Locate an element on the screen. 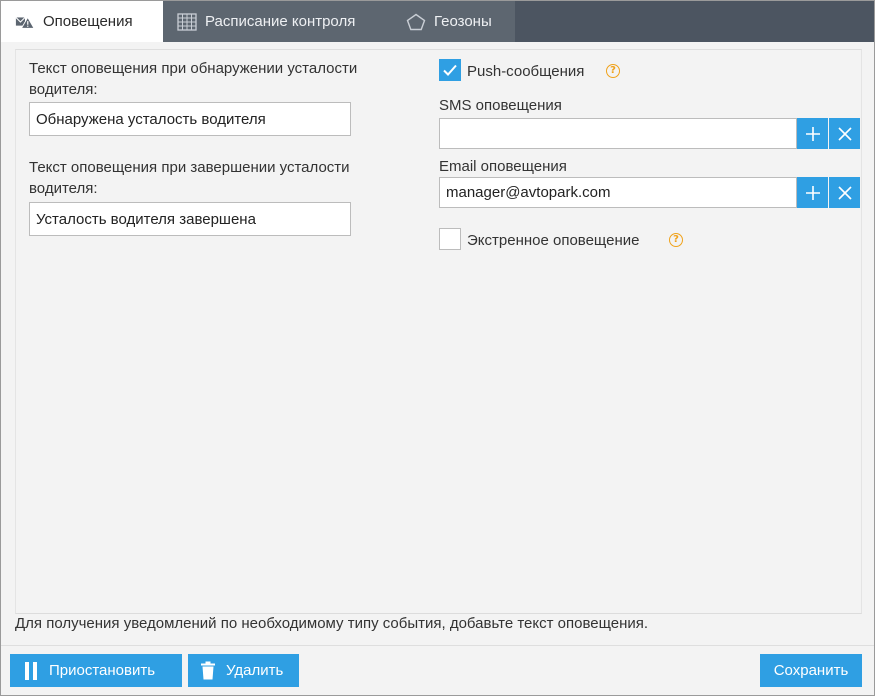 This screenshot has height=696, width=875. tab-bar: Оповещения Расписание контроля Геозоны is located at coordinates (437, 21).